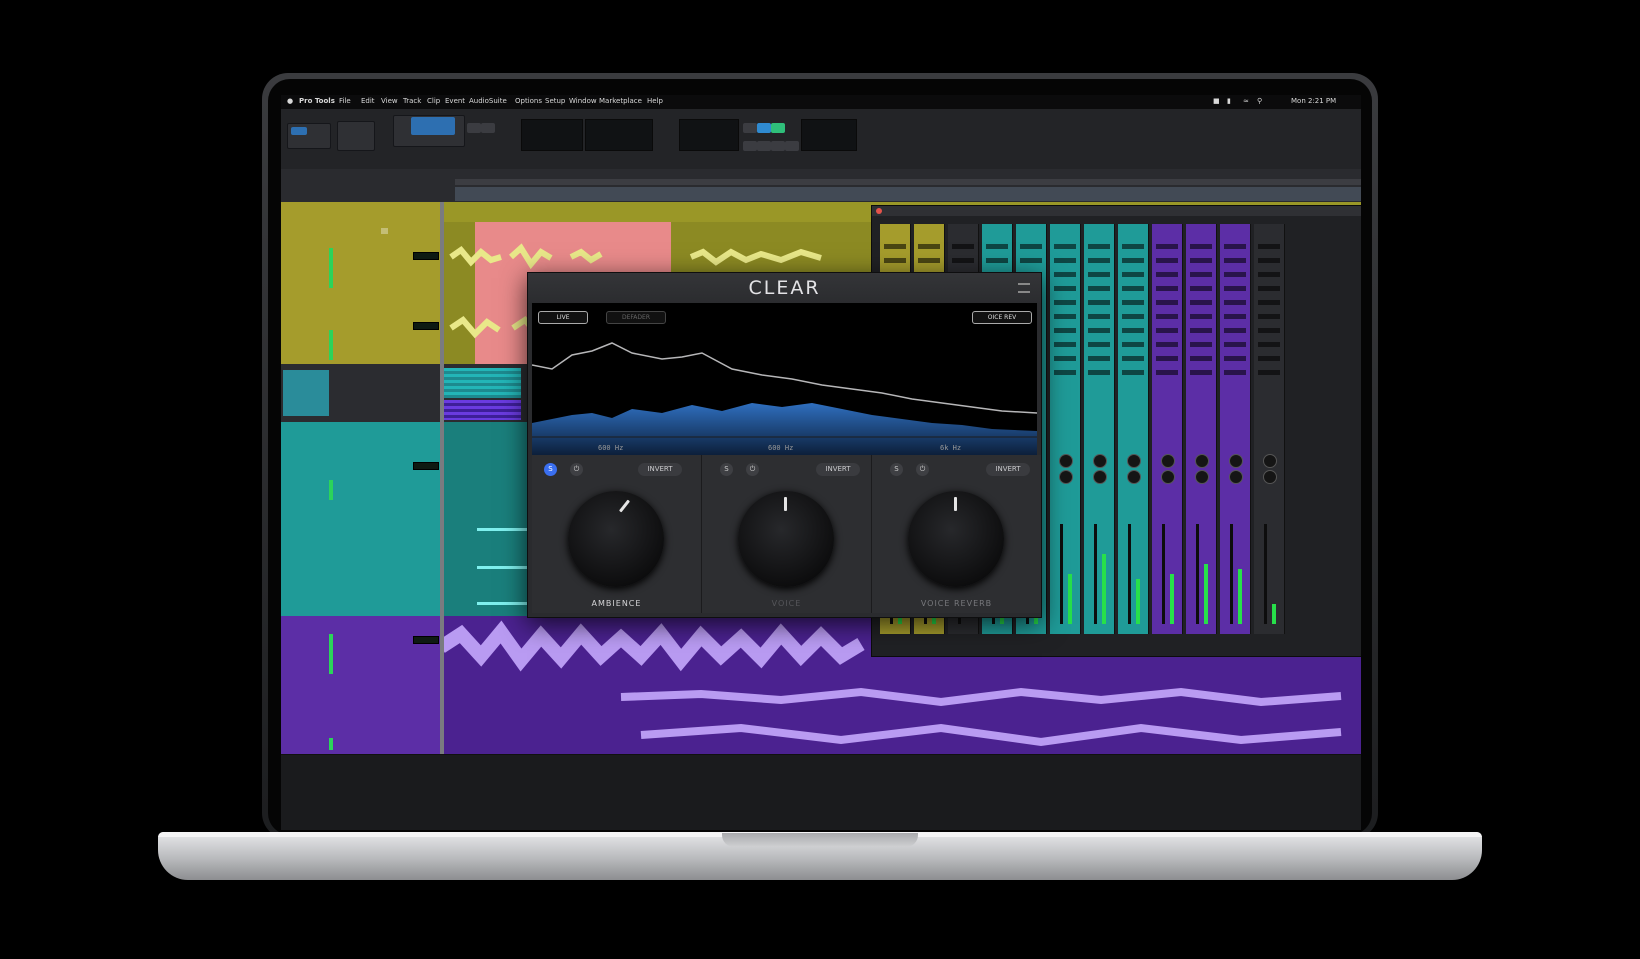  Describe the element at coordinates (879, 211) in the screenshot. I see `close-icon` at that location.